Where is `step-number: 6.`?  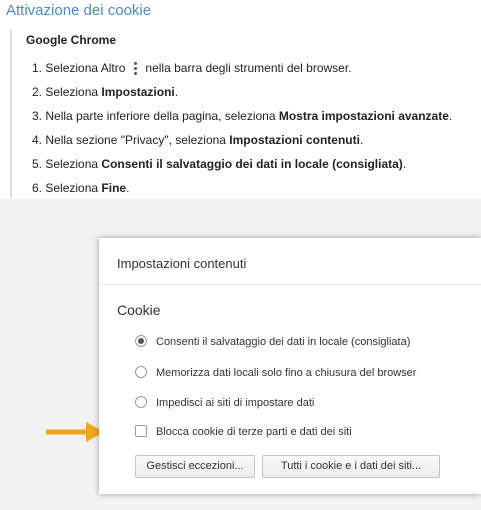 step-number: 6. is located at coordinates (37, 188).